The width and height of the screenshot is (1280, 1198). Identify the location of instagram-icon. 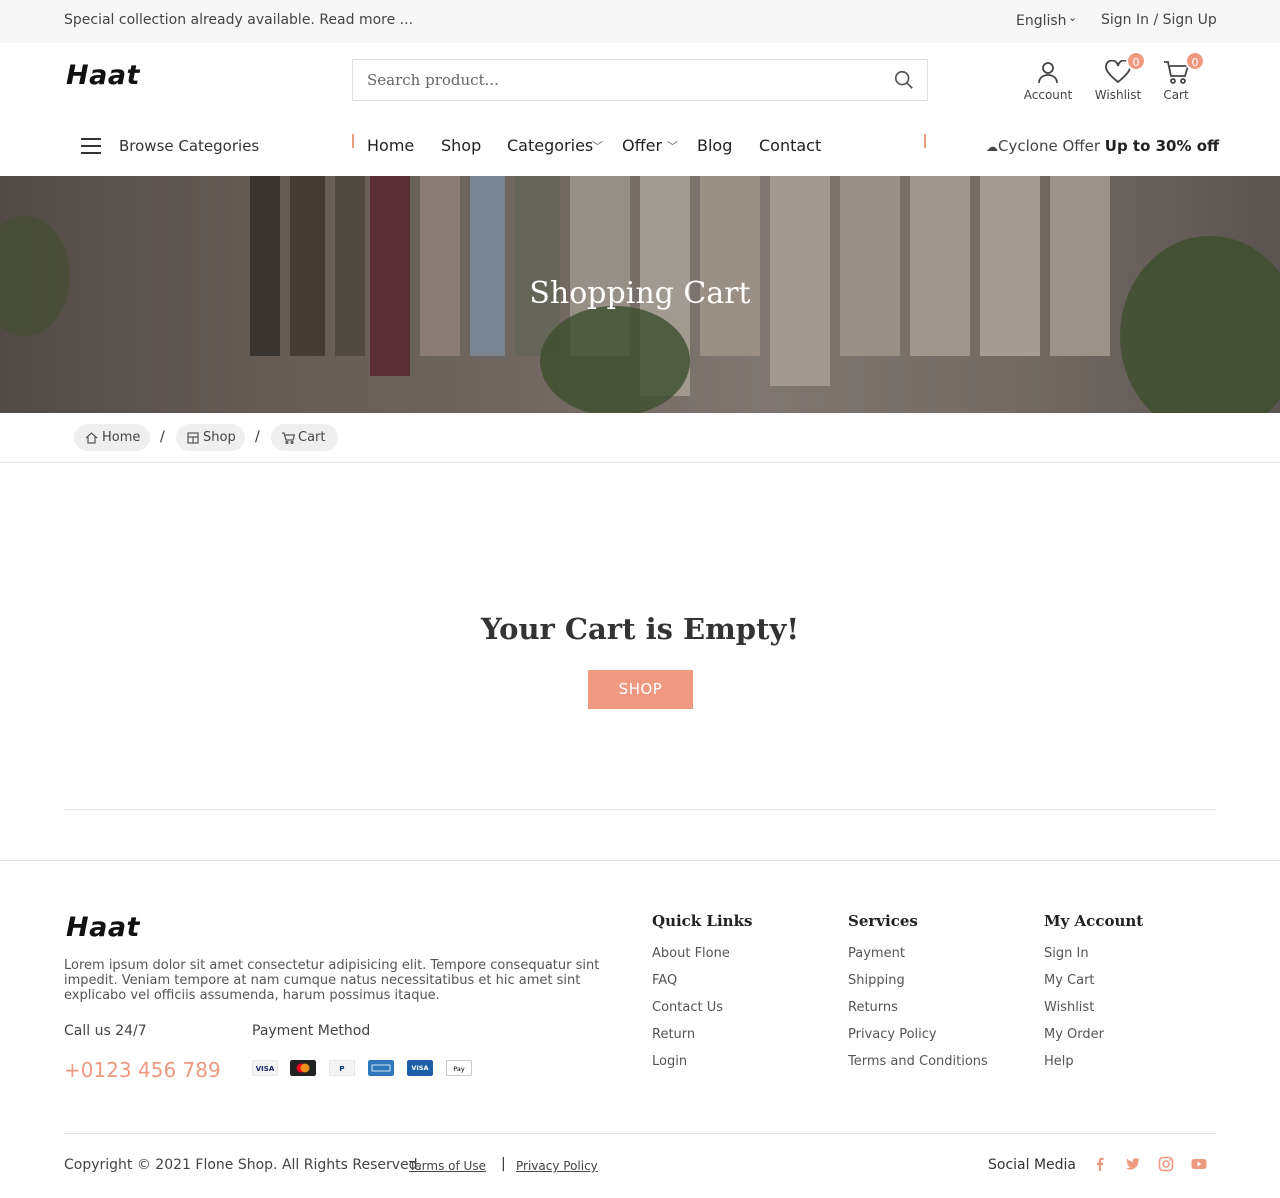
(1166, 1164).